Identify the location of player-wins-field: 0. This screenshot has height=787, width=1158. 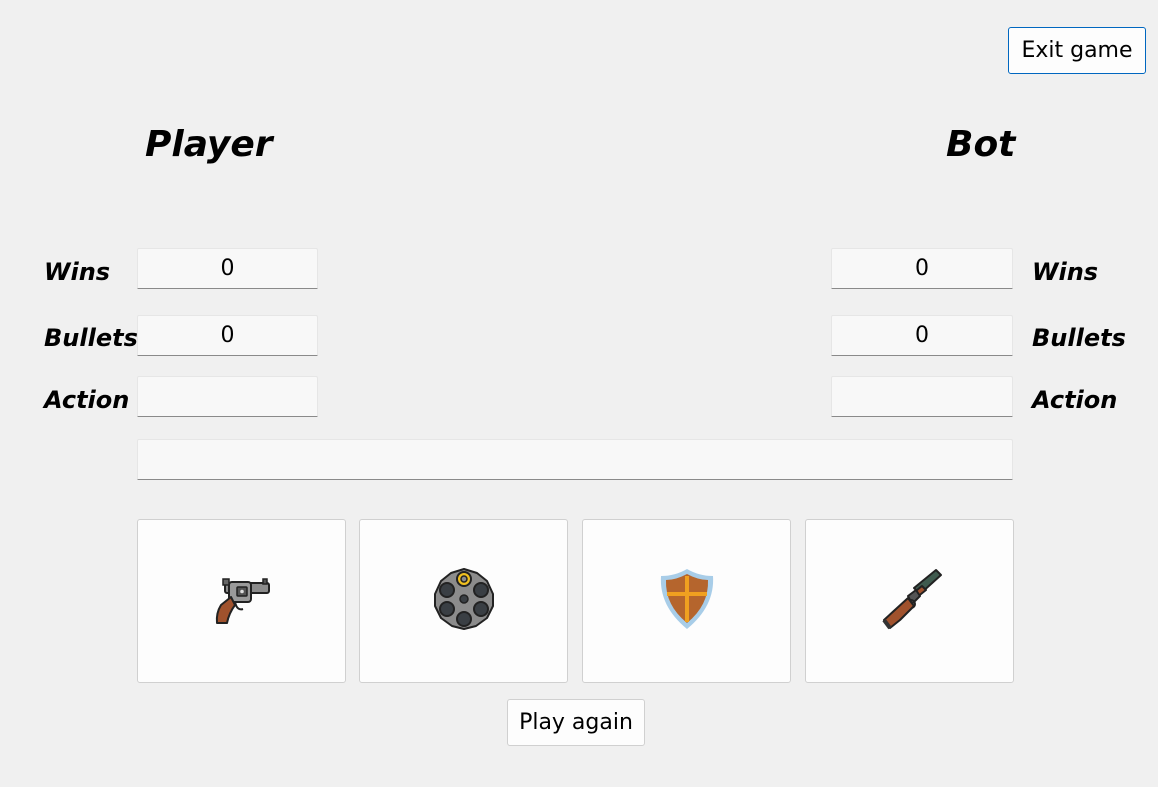
(227, 268).